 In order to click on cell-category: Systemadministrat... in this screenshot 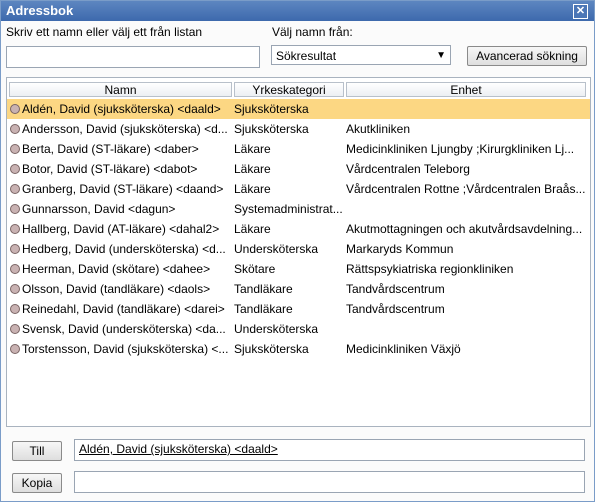, I will do `click(288, 209)`.